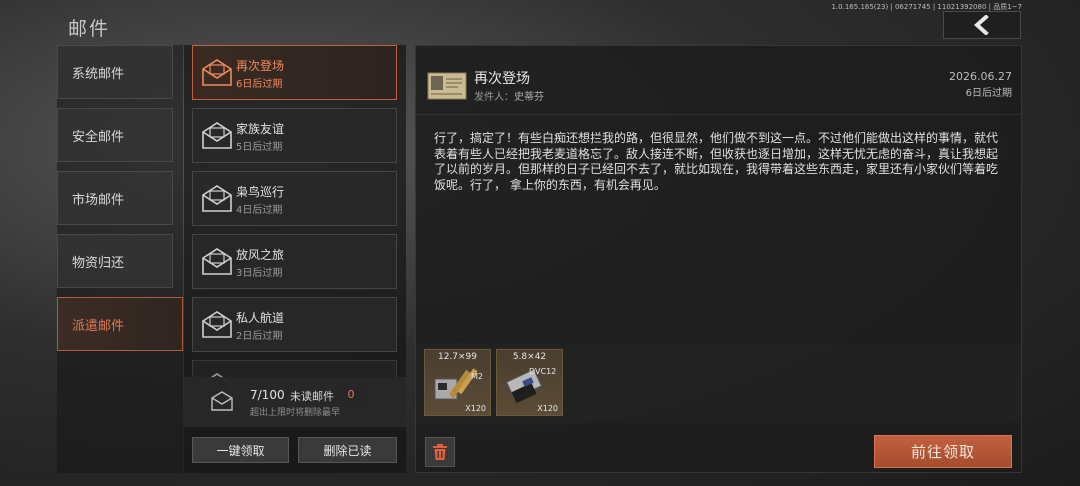 The width and height of the screenshot is (1080, 486). I want to click on mail-expire-detail: 6日后过期, so click(988, 93).